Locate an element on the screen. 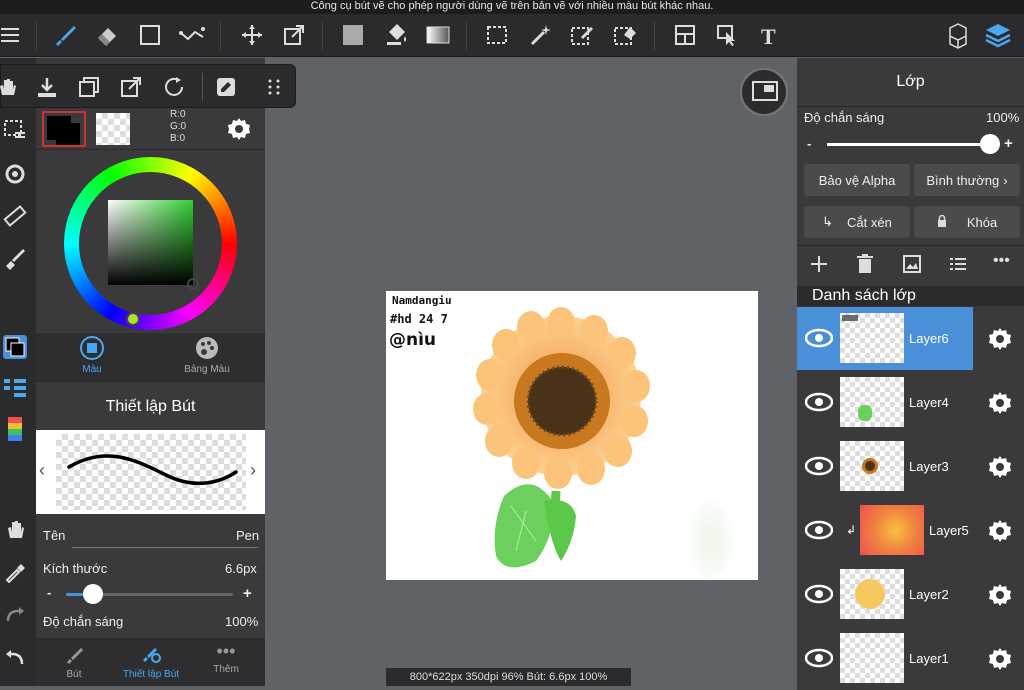 This screenshot has height=690, width=1024. size-slider-knob is located at coordinates (92, 594).